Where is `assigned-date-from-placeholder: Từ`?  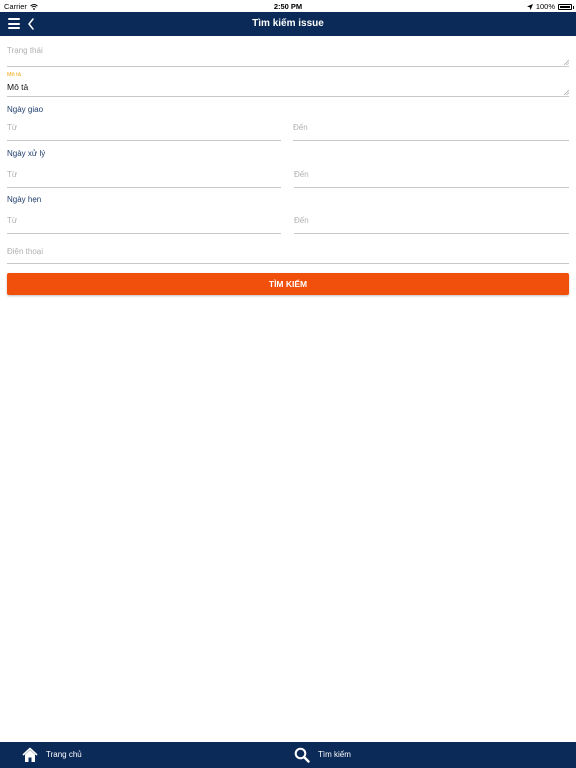 assigned-date-from-placeholder: Từ is located at coordinates (12, 127).